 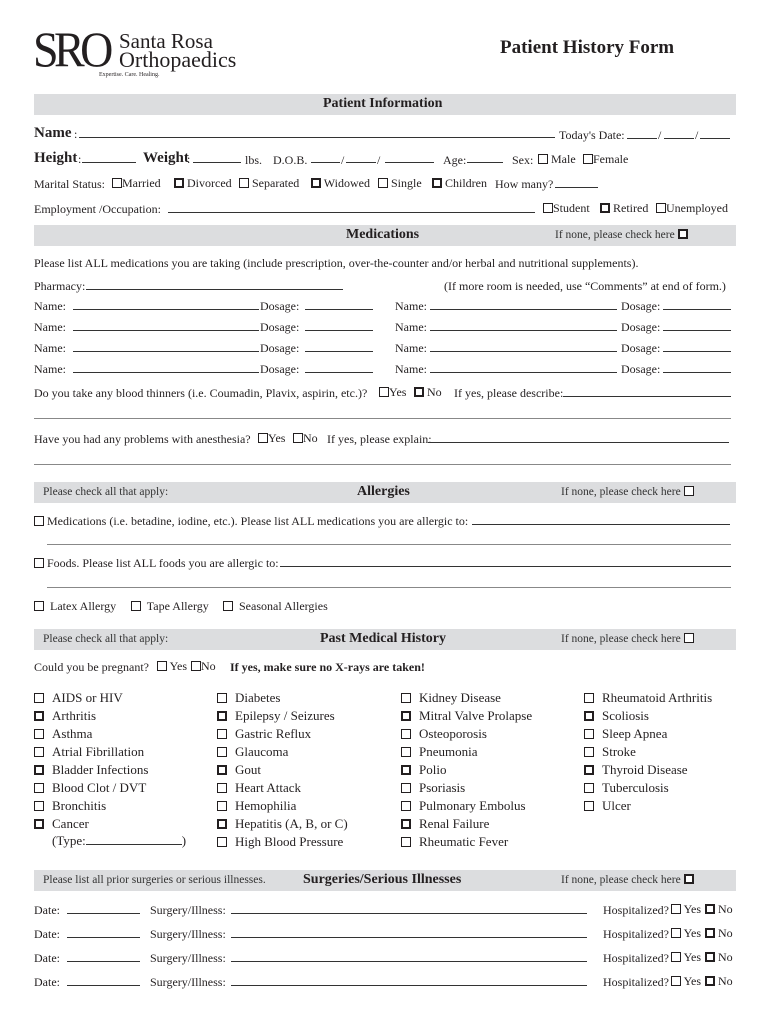 I want to click on condition-option: Heart Attack, so click(x=282, y=788).